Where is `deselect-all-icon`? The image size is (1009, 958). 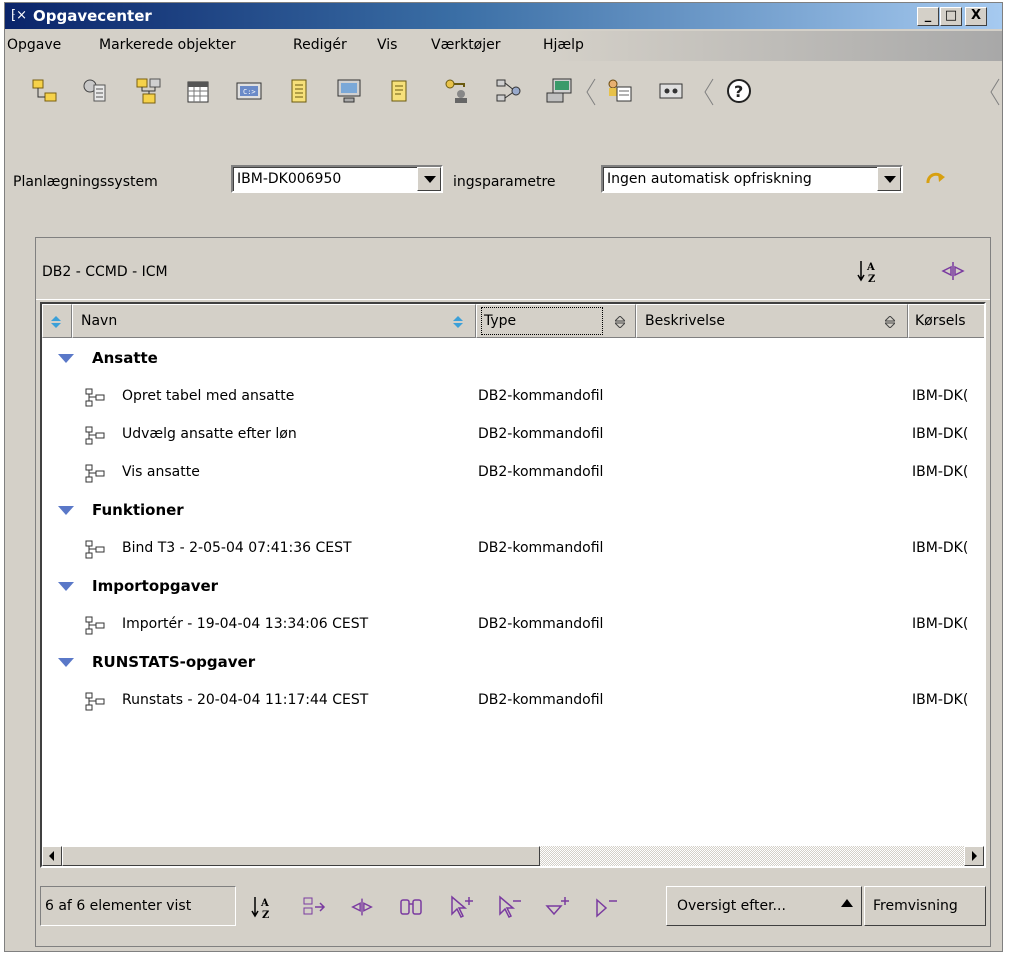
deselect-all-icon is located at coordinates (510, 907).